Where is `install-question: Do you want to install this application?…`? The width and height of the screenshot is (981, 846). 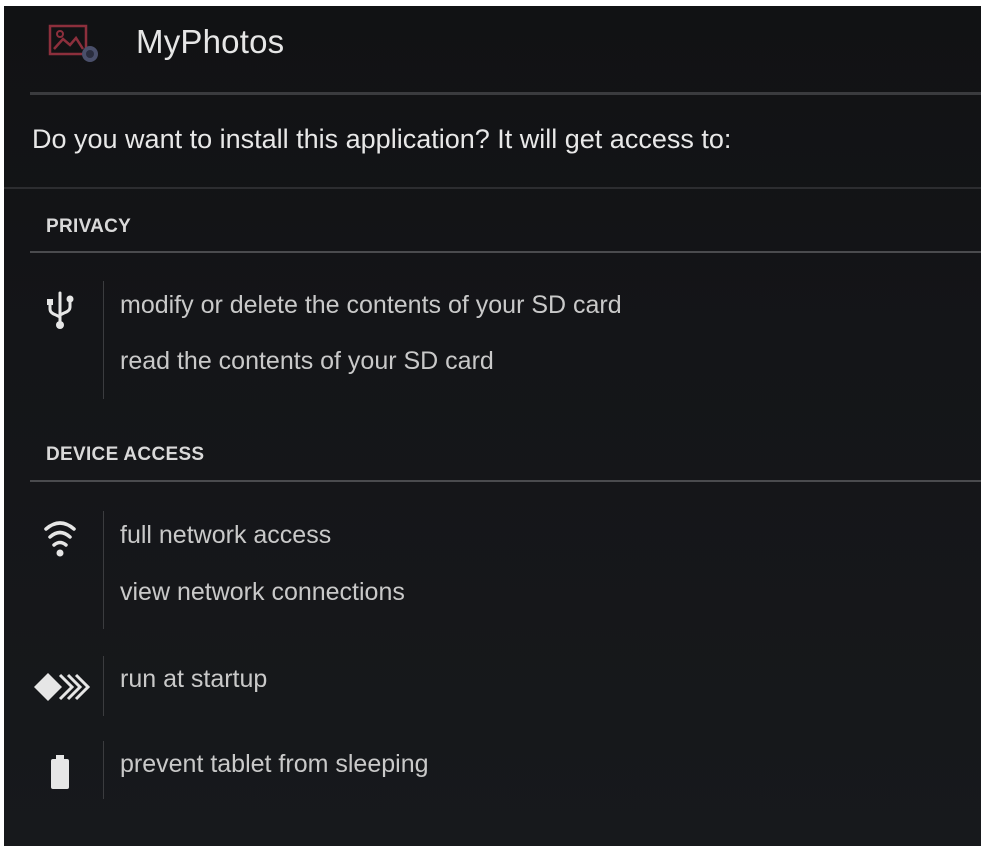
install-question: Do you want to install this application?… is located at coordinates (382, 139).